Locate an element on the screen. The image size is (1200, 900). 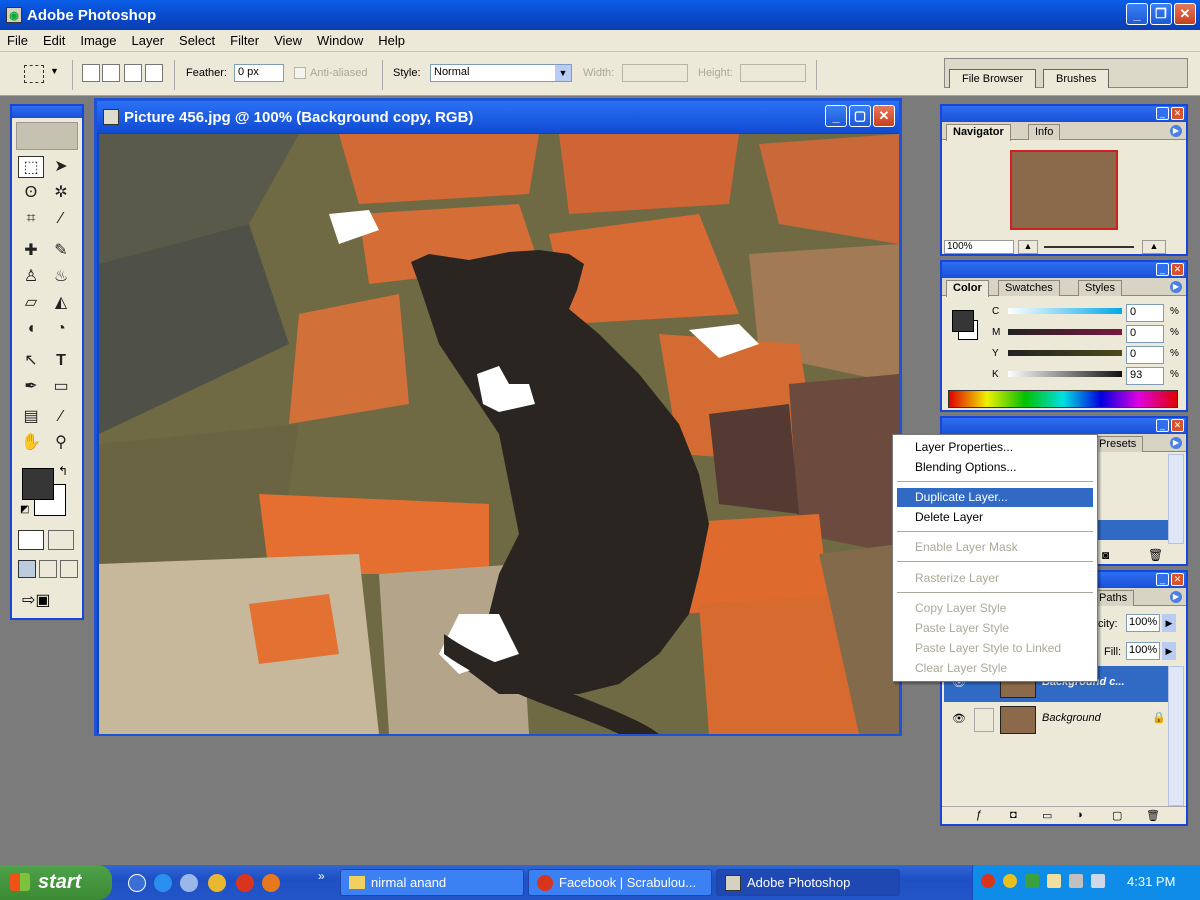
menu-help: Help is located at coordinates (392, 40).